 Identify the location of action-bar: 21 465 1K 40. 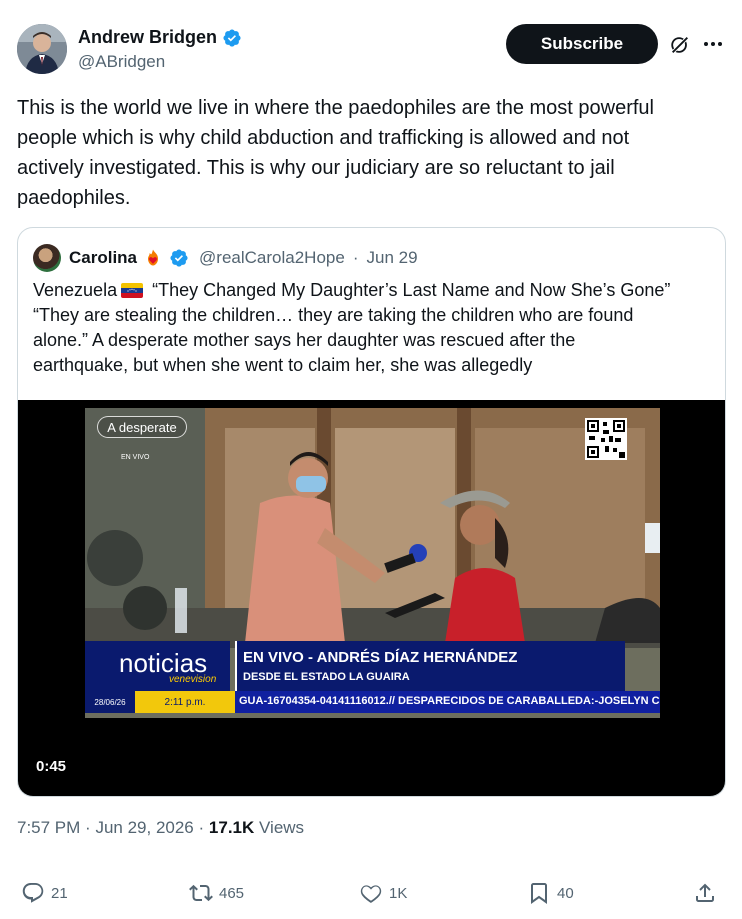
(372, 893).